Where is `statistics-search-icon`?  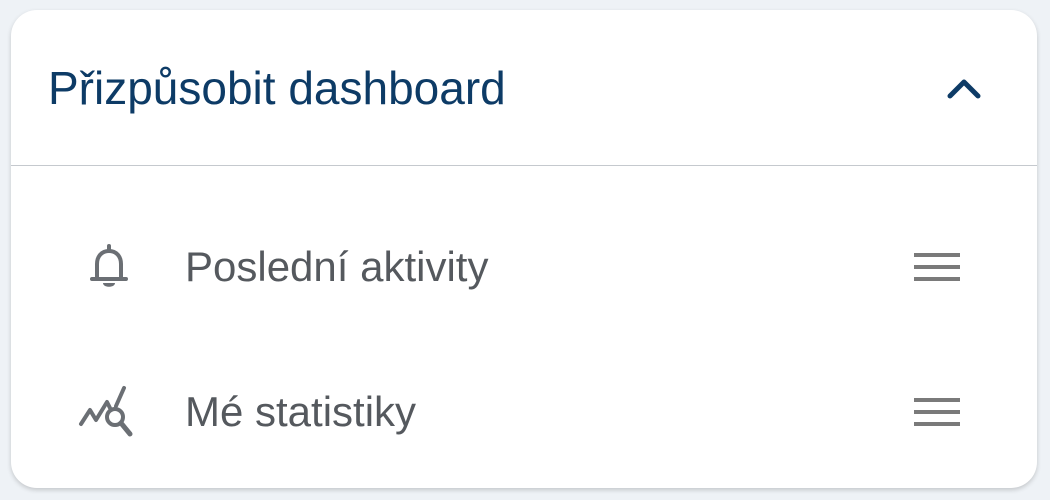
statistics-search-icon is located at coordinates (109, 412).